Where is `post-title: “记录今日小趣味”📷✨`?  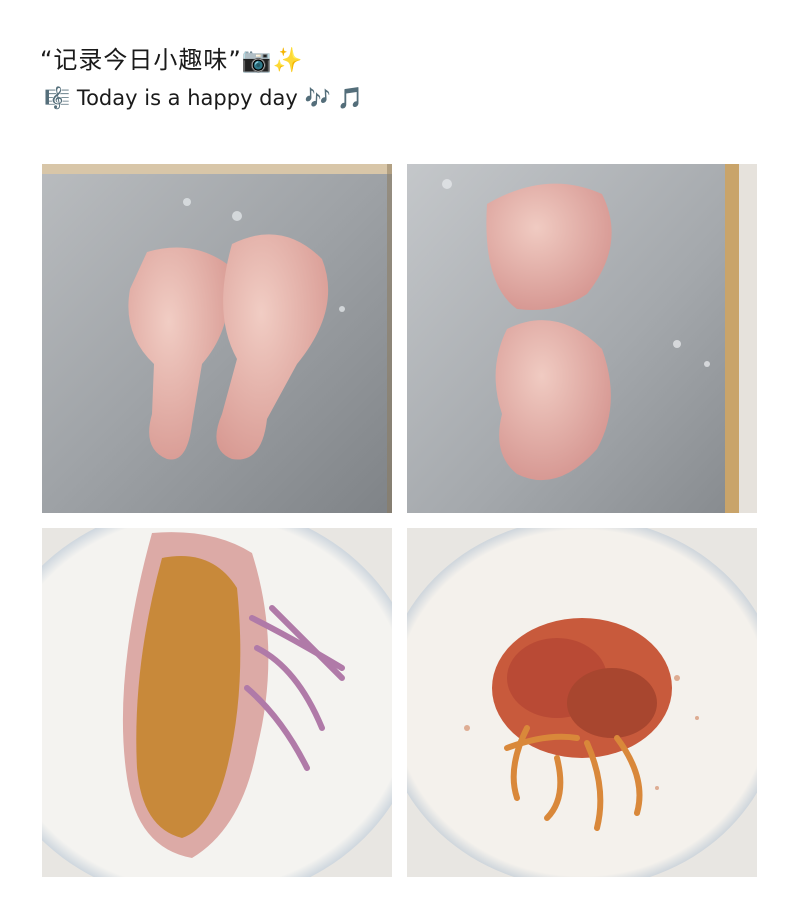 post-title: “记录今日小趣味”📷✨ is located at coordinates (172, 60).